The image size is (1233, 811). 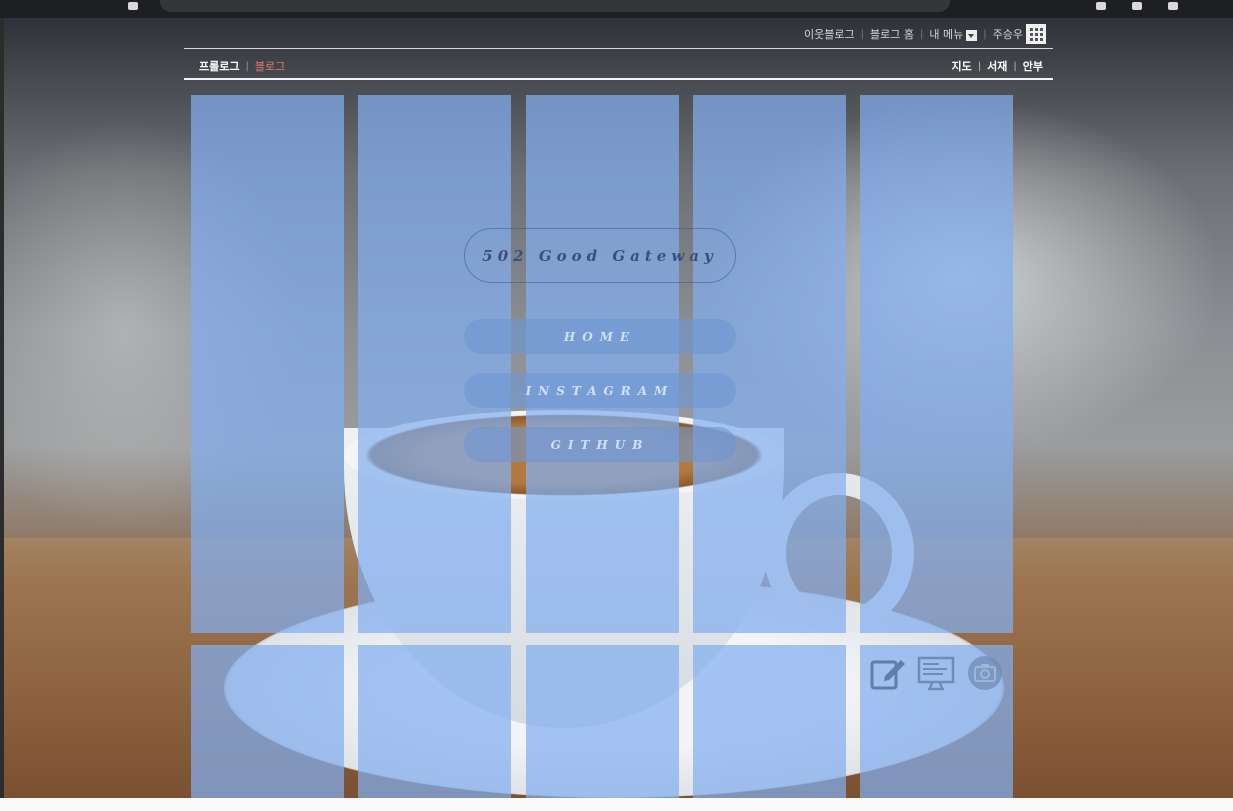 What do you see at coordinates (133, 6) in the screenshot?
I see `extension-icon` at bounding box center [133, 6].